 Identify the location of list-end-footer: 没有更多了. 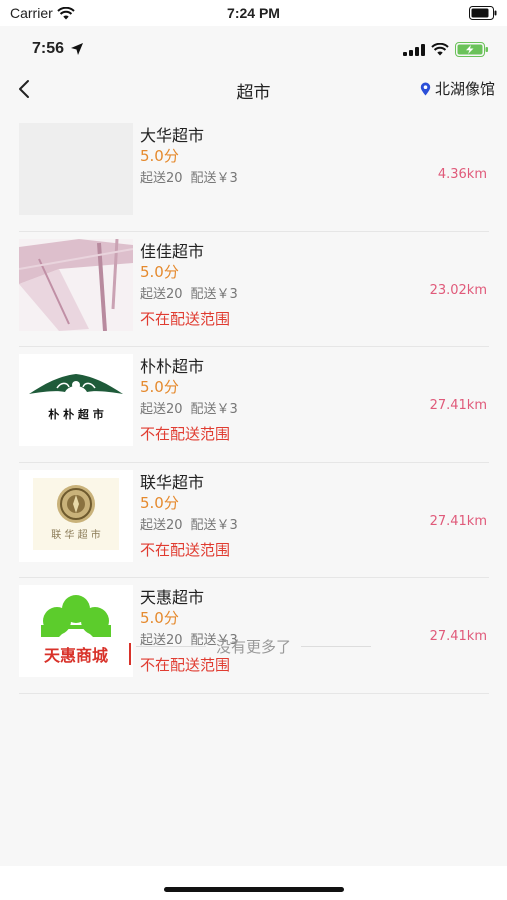
(253, 646).